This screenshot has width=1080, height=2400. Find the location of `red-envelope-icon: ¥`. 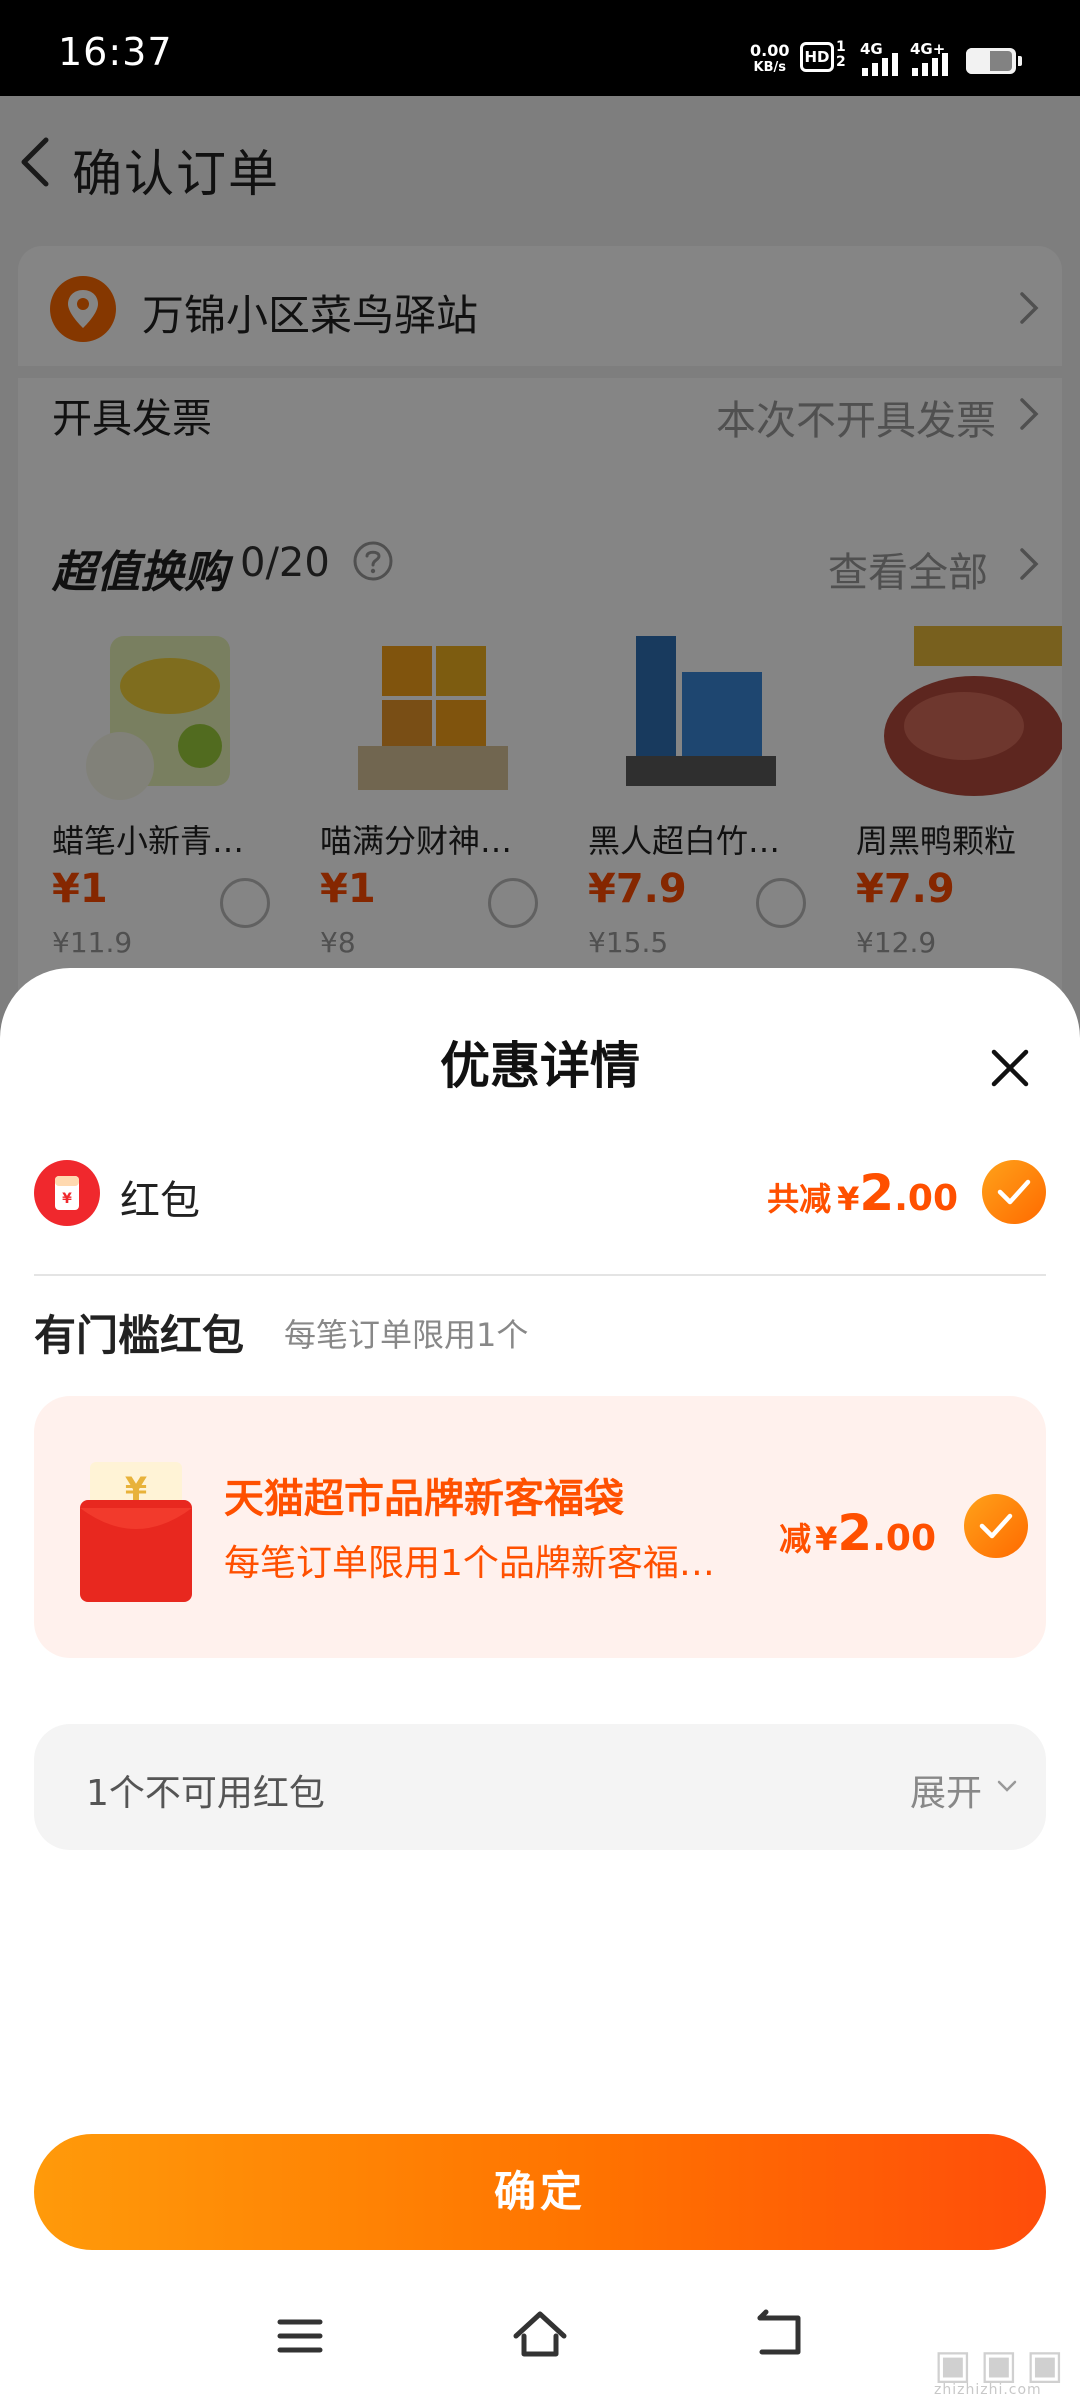

red-envelope-icon: ¥ is located at coordinates (136, 1532).